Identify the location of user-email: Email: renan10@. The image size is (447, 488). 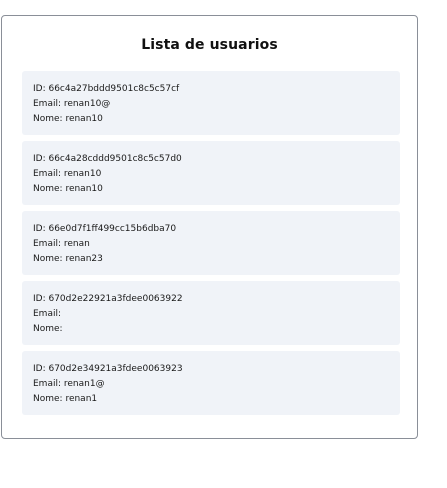
(72, 104).